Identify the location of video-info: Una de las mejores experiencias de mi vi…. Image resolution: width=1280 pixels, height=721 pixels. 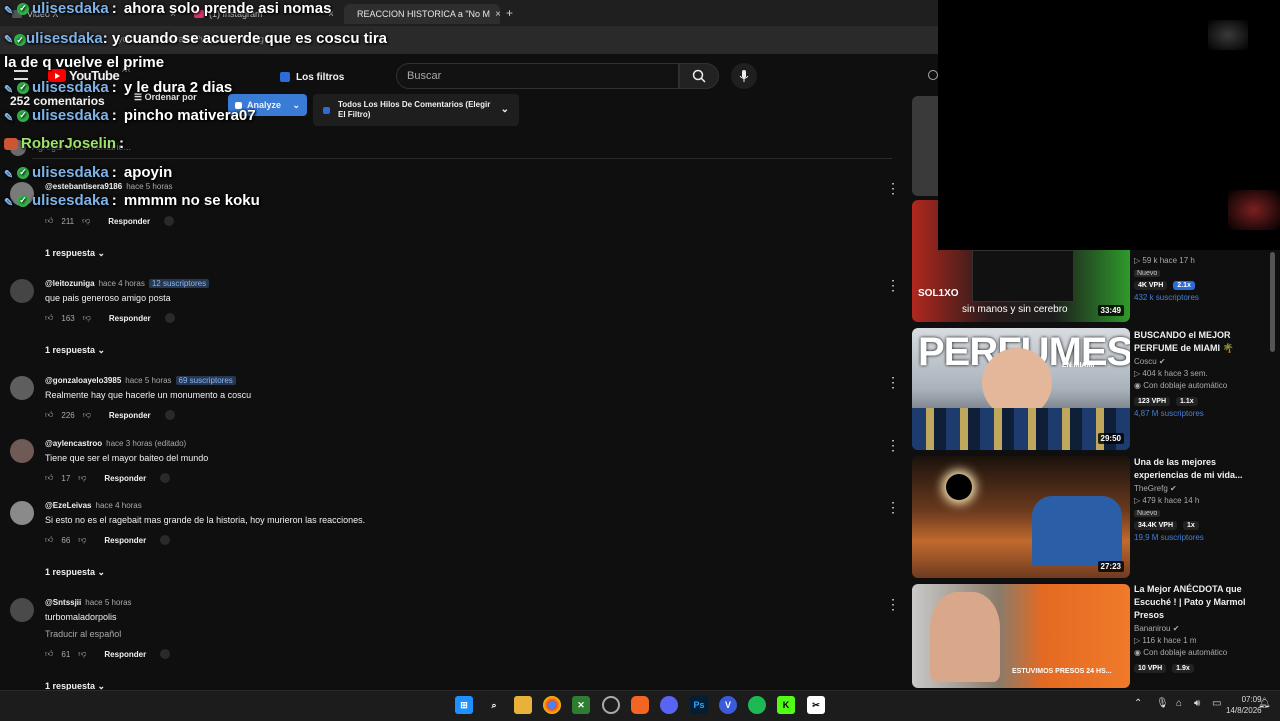
(1199, 499).